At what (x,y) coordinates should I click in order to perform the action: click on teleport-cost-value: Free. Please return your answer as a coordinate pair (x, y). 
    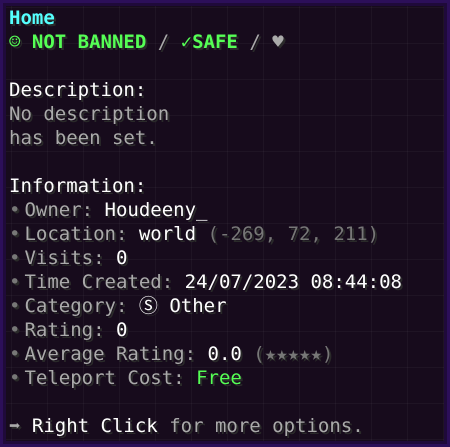
    Looking at the image, I should click on (219, 378).